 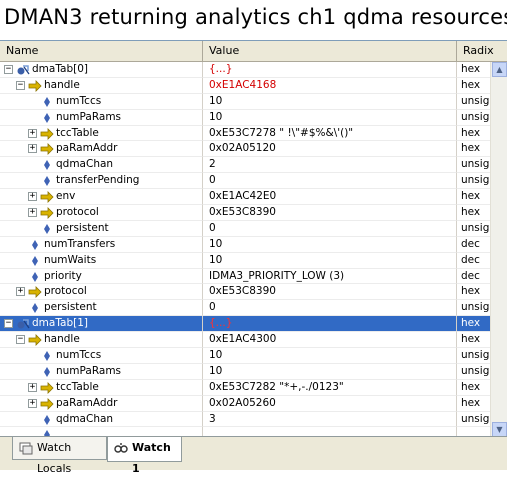 I want to click on column-name-header: Name, so click(x=101, y=51).